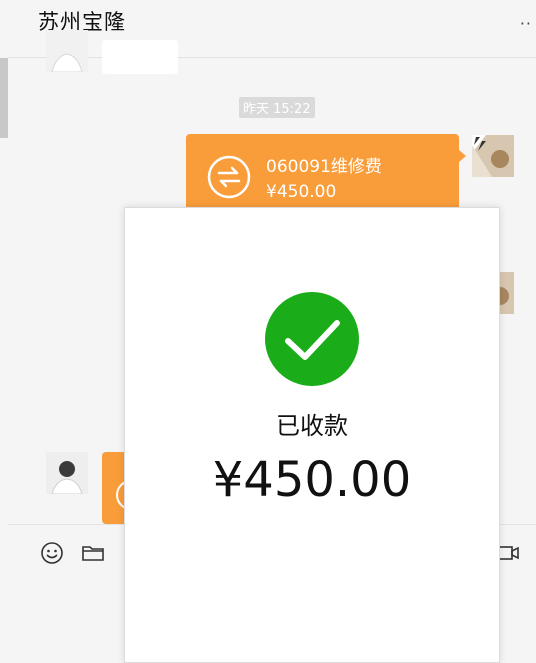 This screenshot has height=663, width=536. I want to click on emoji-icon, so click(52, 553).